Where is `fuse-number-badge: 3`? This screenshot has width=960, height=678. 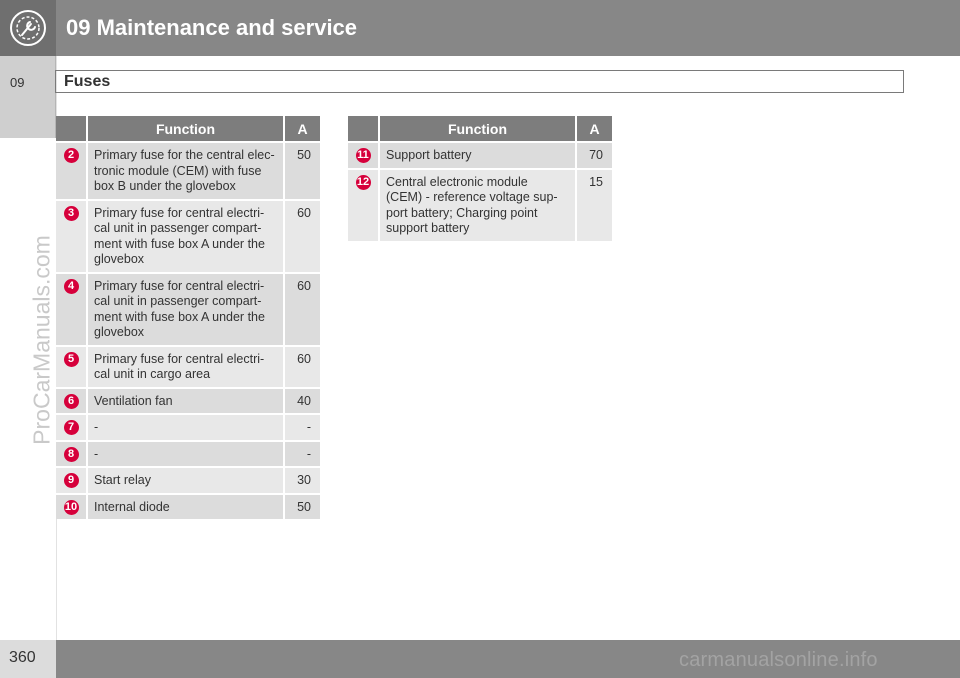 fuse-number-badge: 3 is located at coordinates (71, 213).